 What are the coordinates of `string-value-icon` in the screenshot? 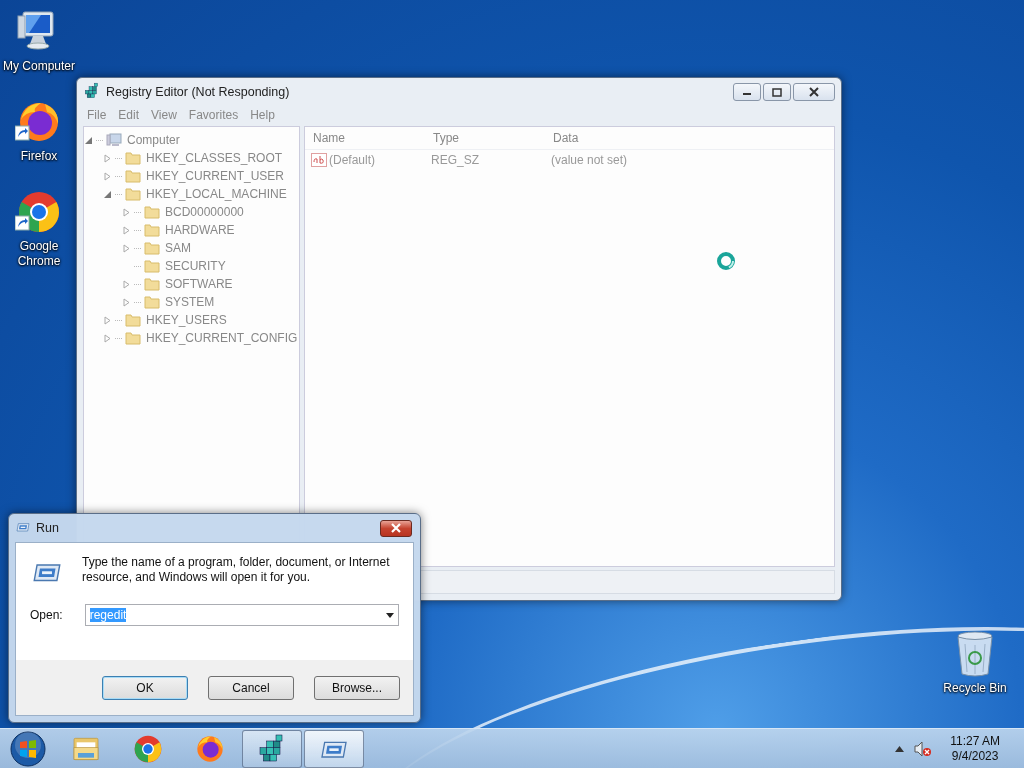 It's located at (319, 160).